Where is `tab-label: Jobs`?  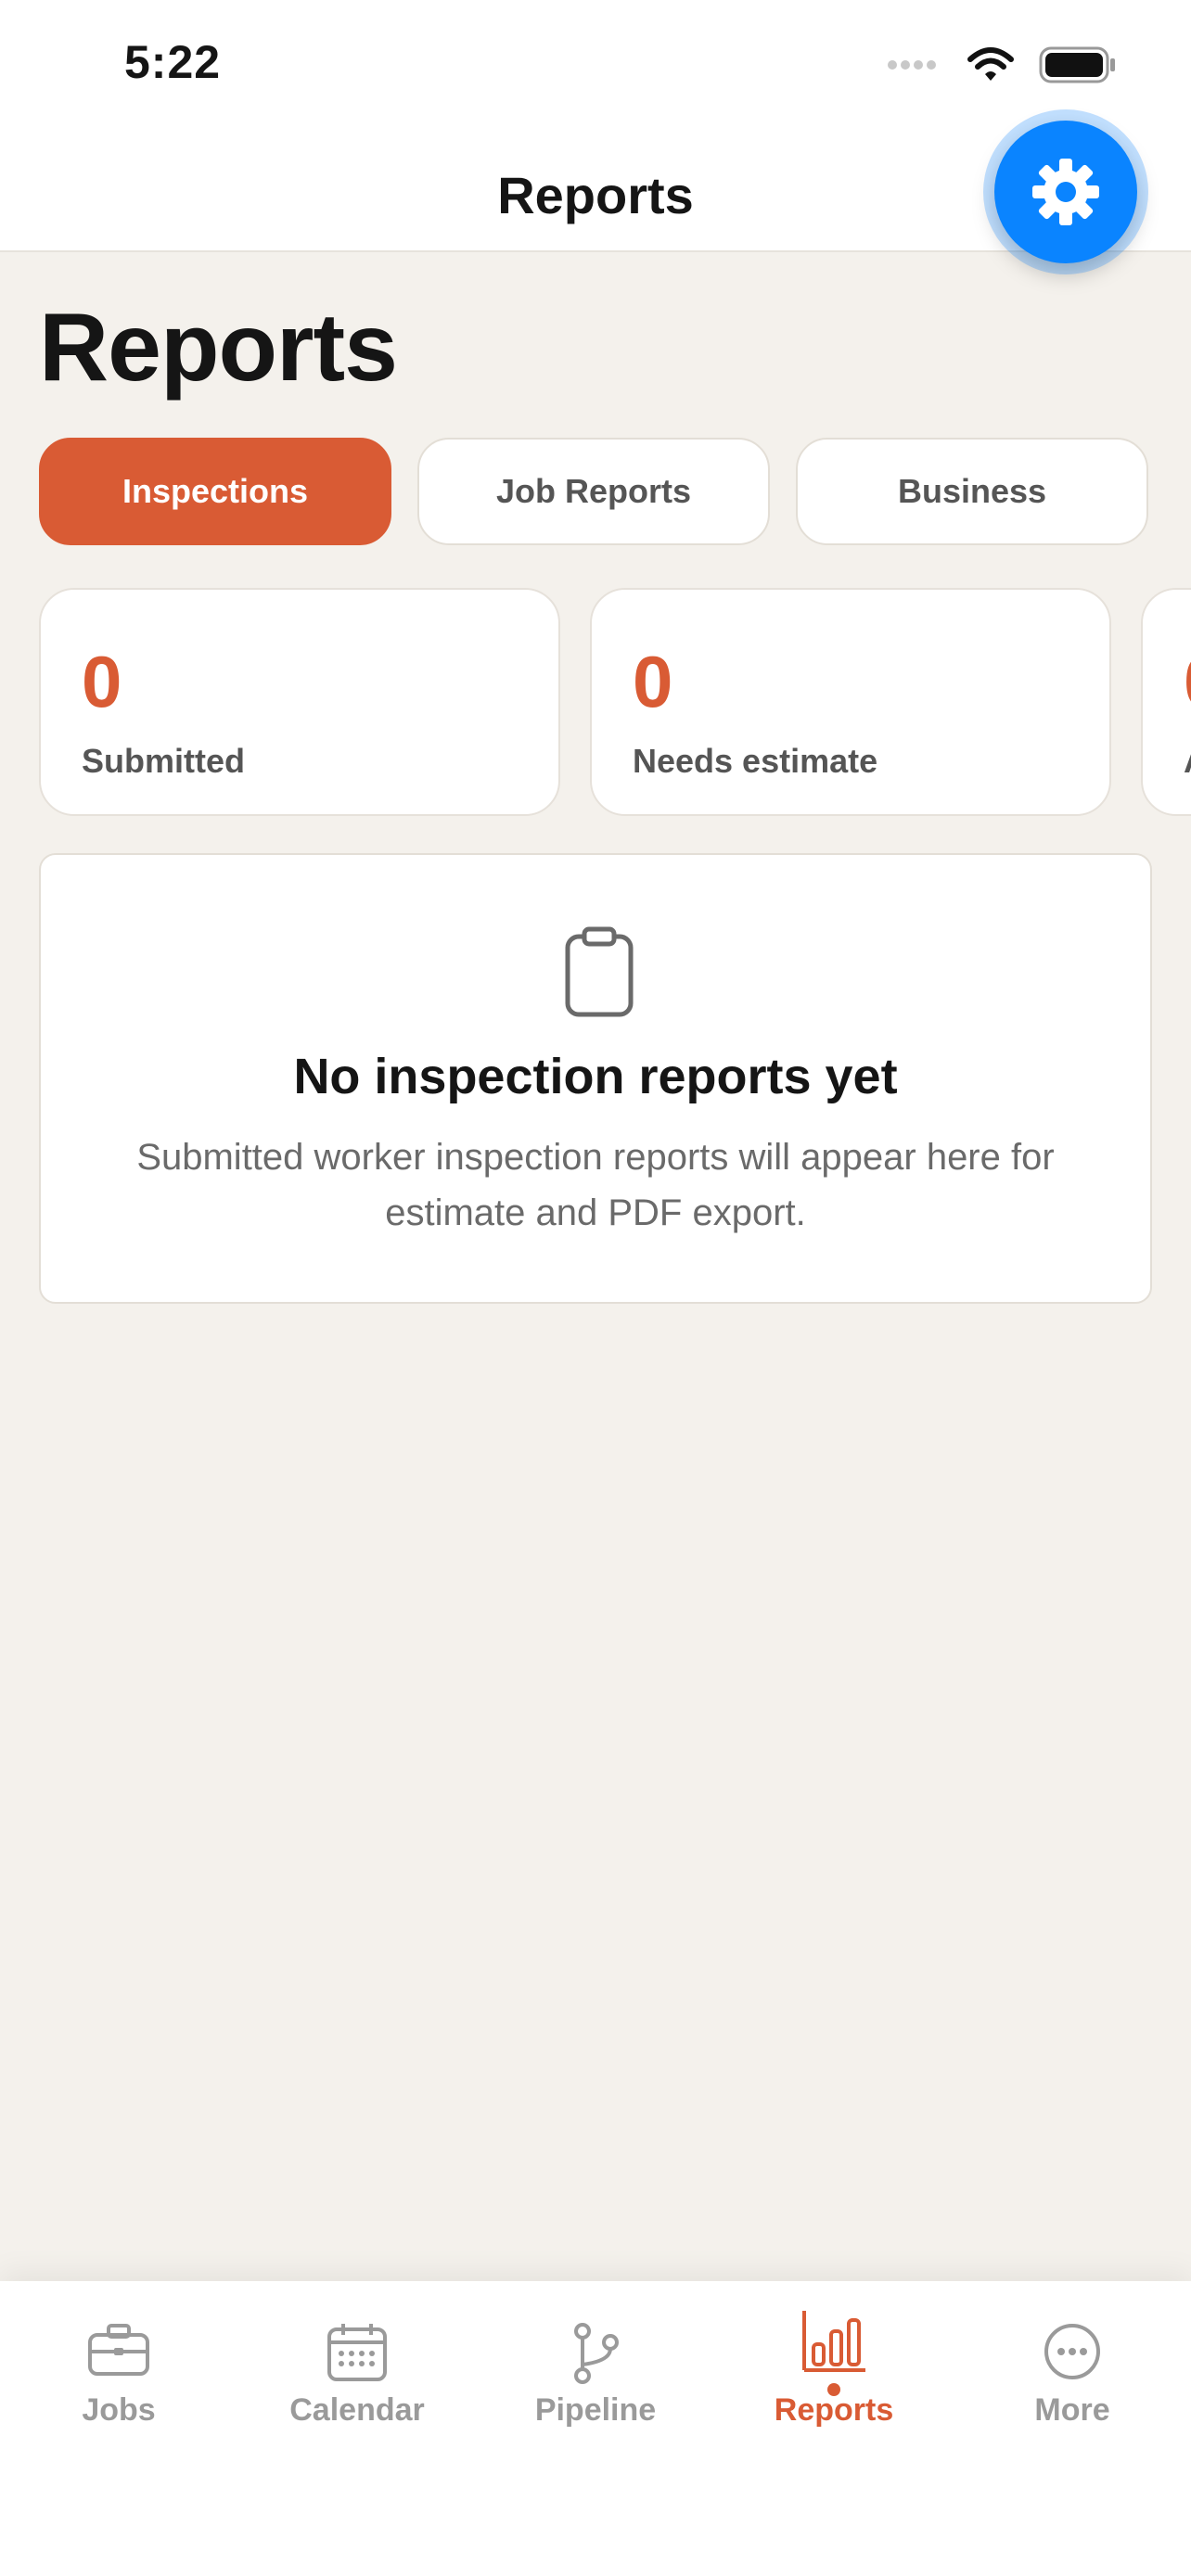
tab-label: Jobs is located at coordinates (119, 2410).